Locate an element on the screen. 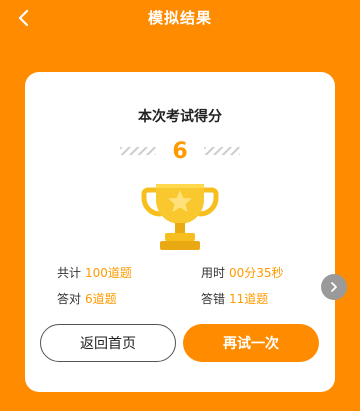 This screenshot has height=411, width=360. back-home-button: 返回首页 is located at coordinates (108, 343).